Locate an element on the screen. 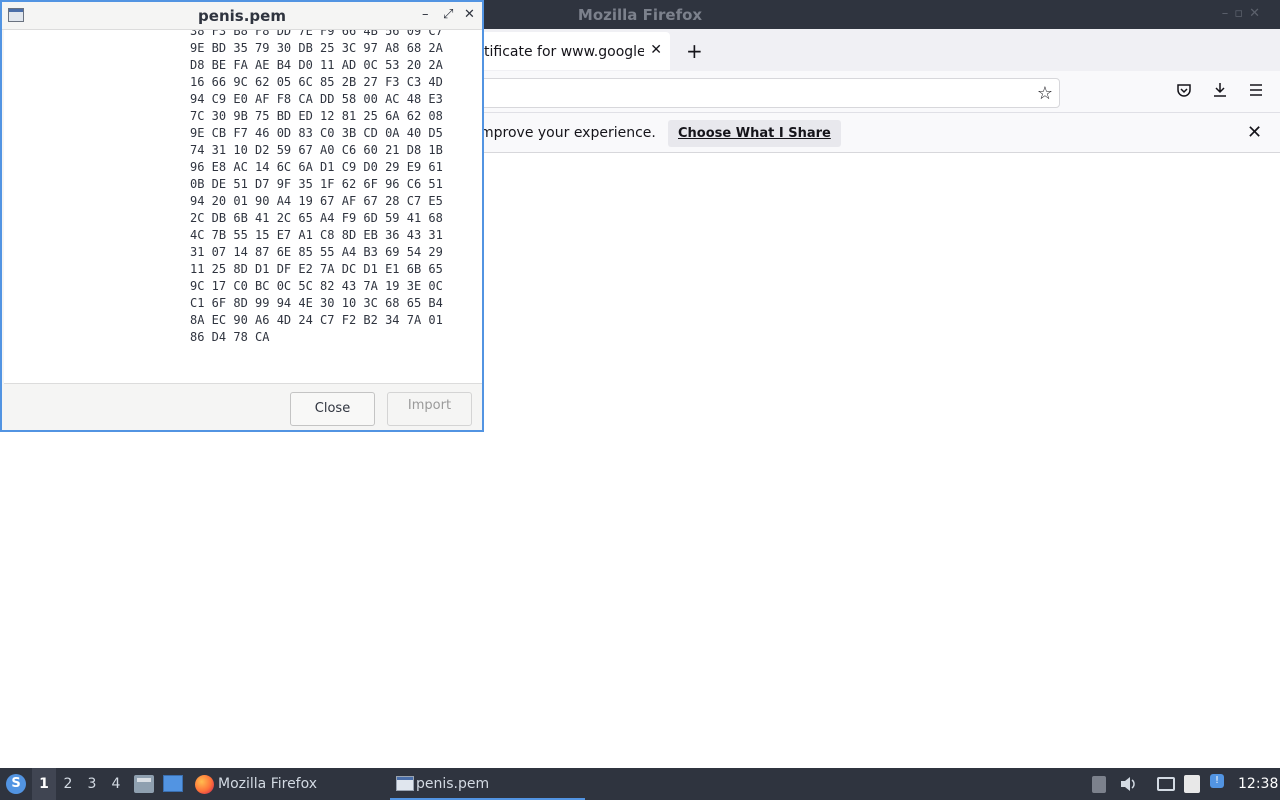 The height and width of the screenshot is (800, 1280). workspace-4: 4 is located at coordinates (116, 784).